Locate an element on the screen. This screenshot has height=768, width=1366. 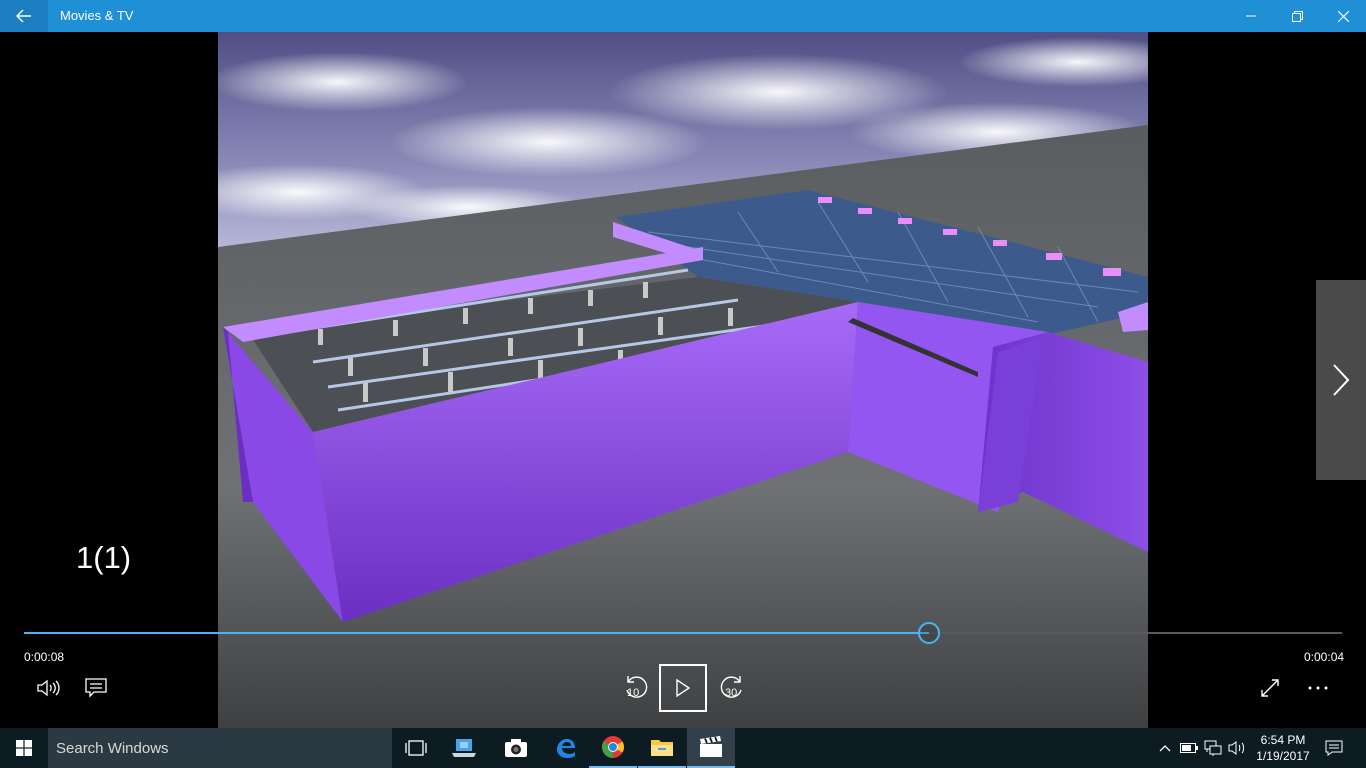
volume-button is located at coordinates (48, 688).